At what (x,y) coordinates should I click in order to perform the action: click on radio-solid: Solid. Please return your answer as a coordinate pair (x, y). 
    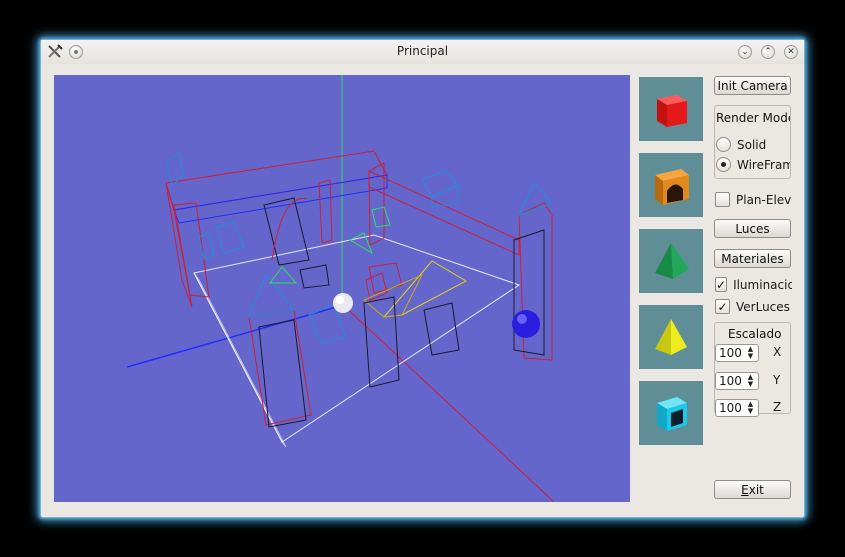
    Looking at the image, I should click on (741, 144).